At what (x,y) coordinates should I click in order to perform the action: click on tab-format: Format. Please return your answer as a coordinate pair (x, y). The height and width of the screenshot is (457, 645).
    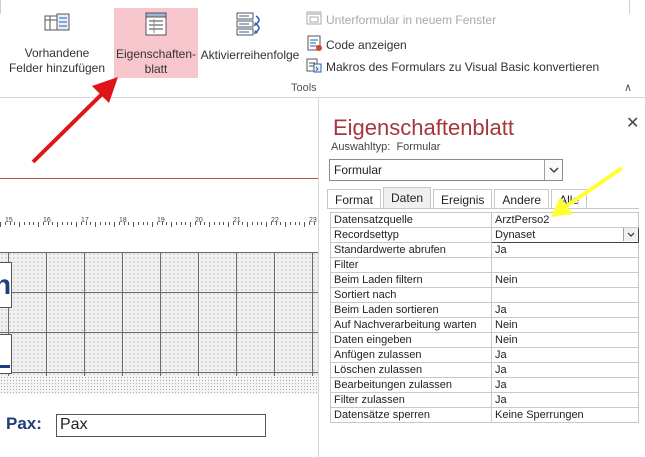
    Looking at the image, I should click on (354, 199).